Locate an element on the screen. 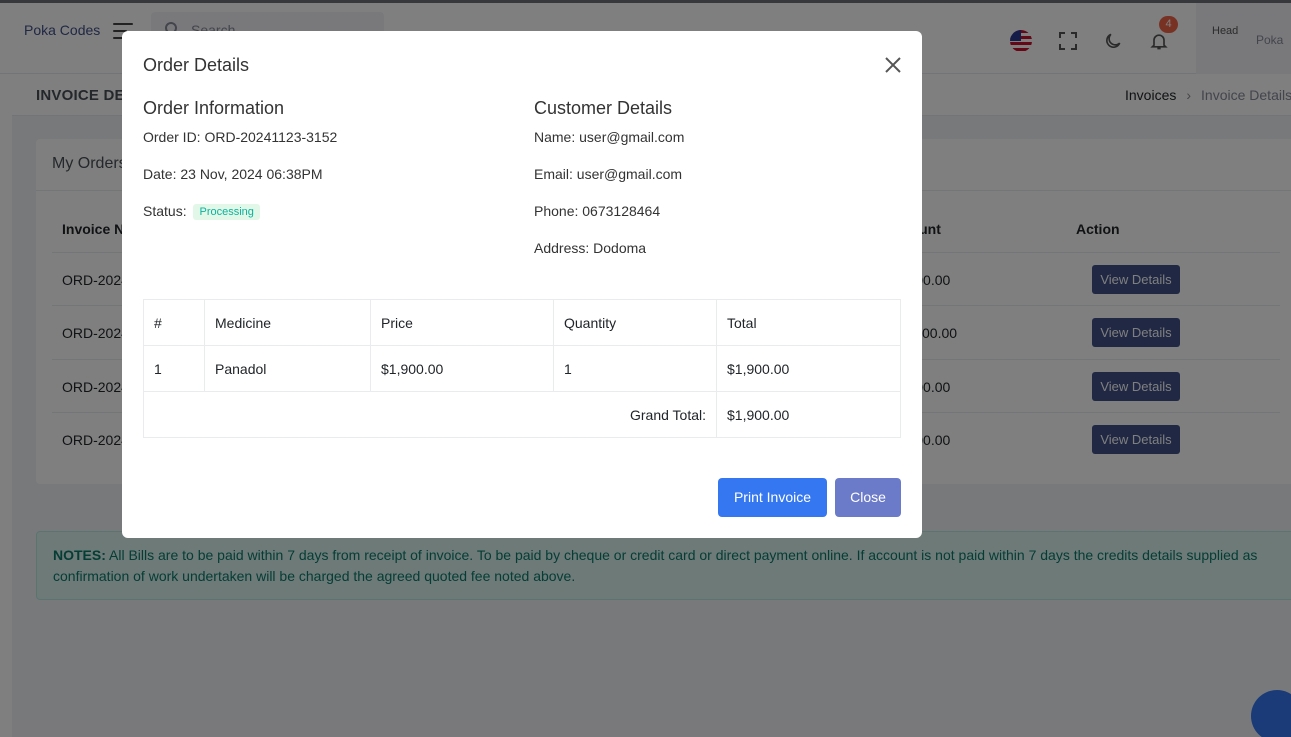  modal-title: Order Details is located at coordinates (196, 65).